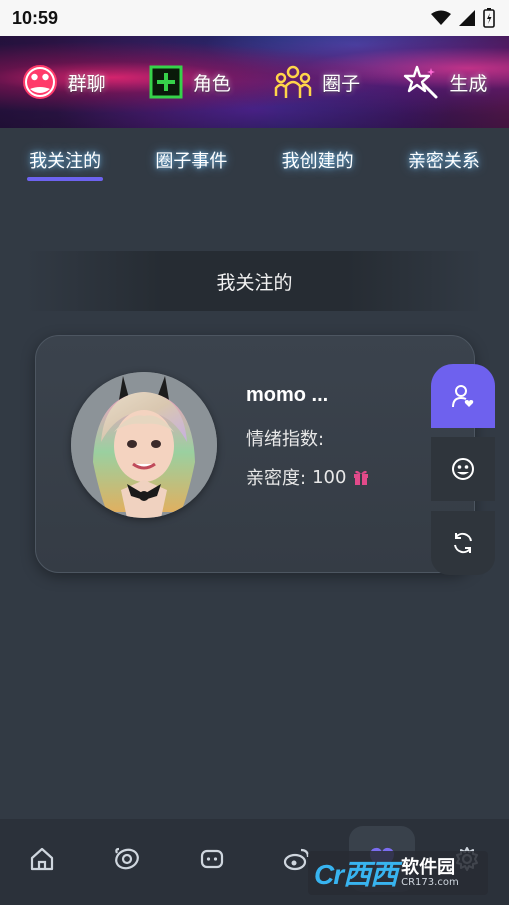 This screenshot has height=905, width=509. I want to click on side-actions, so click(463, 469).